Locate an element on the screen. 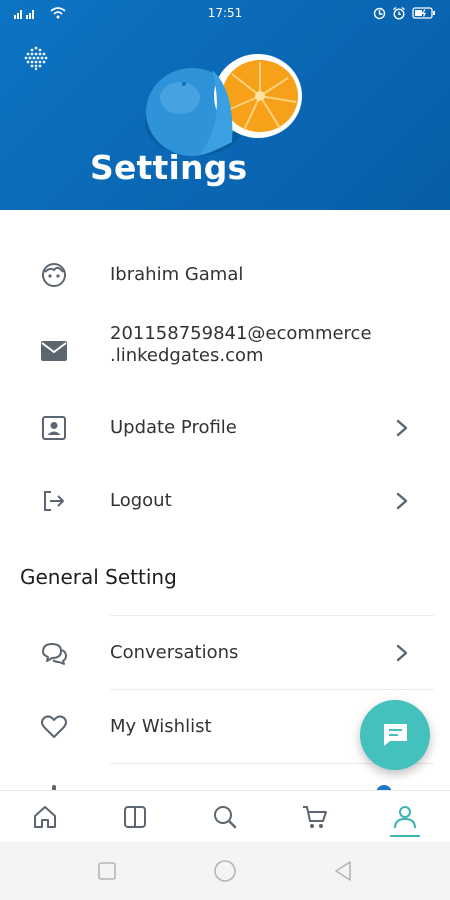 The image size is (450, 900). nav-profile-button is located at coordinates (405, 817).